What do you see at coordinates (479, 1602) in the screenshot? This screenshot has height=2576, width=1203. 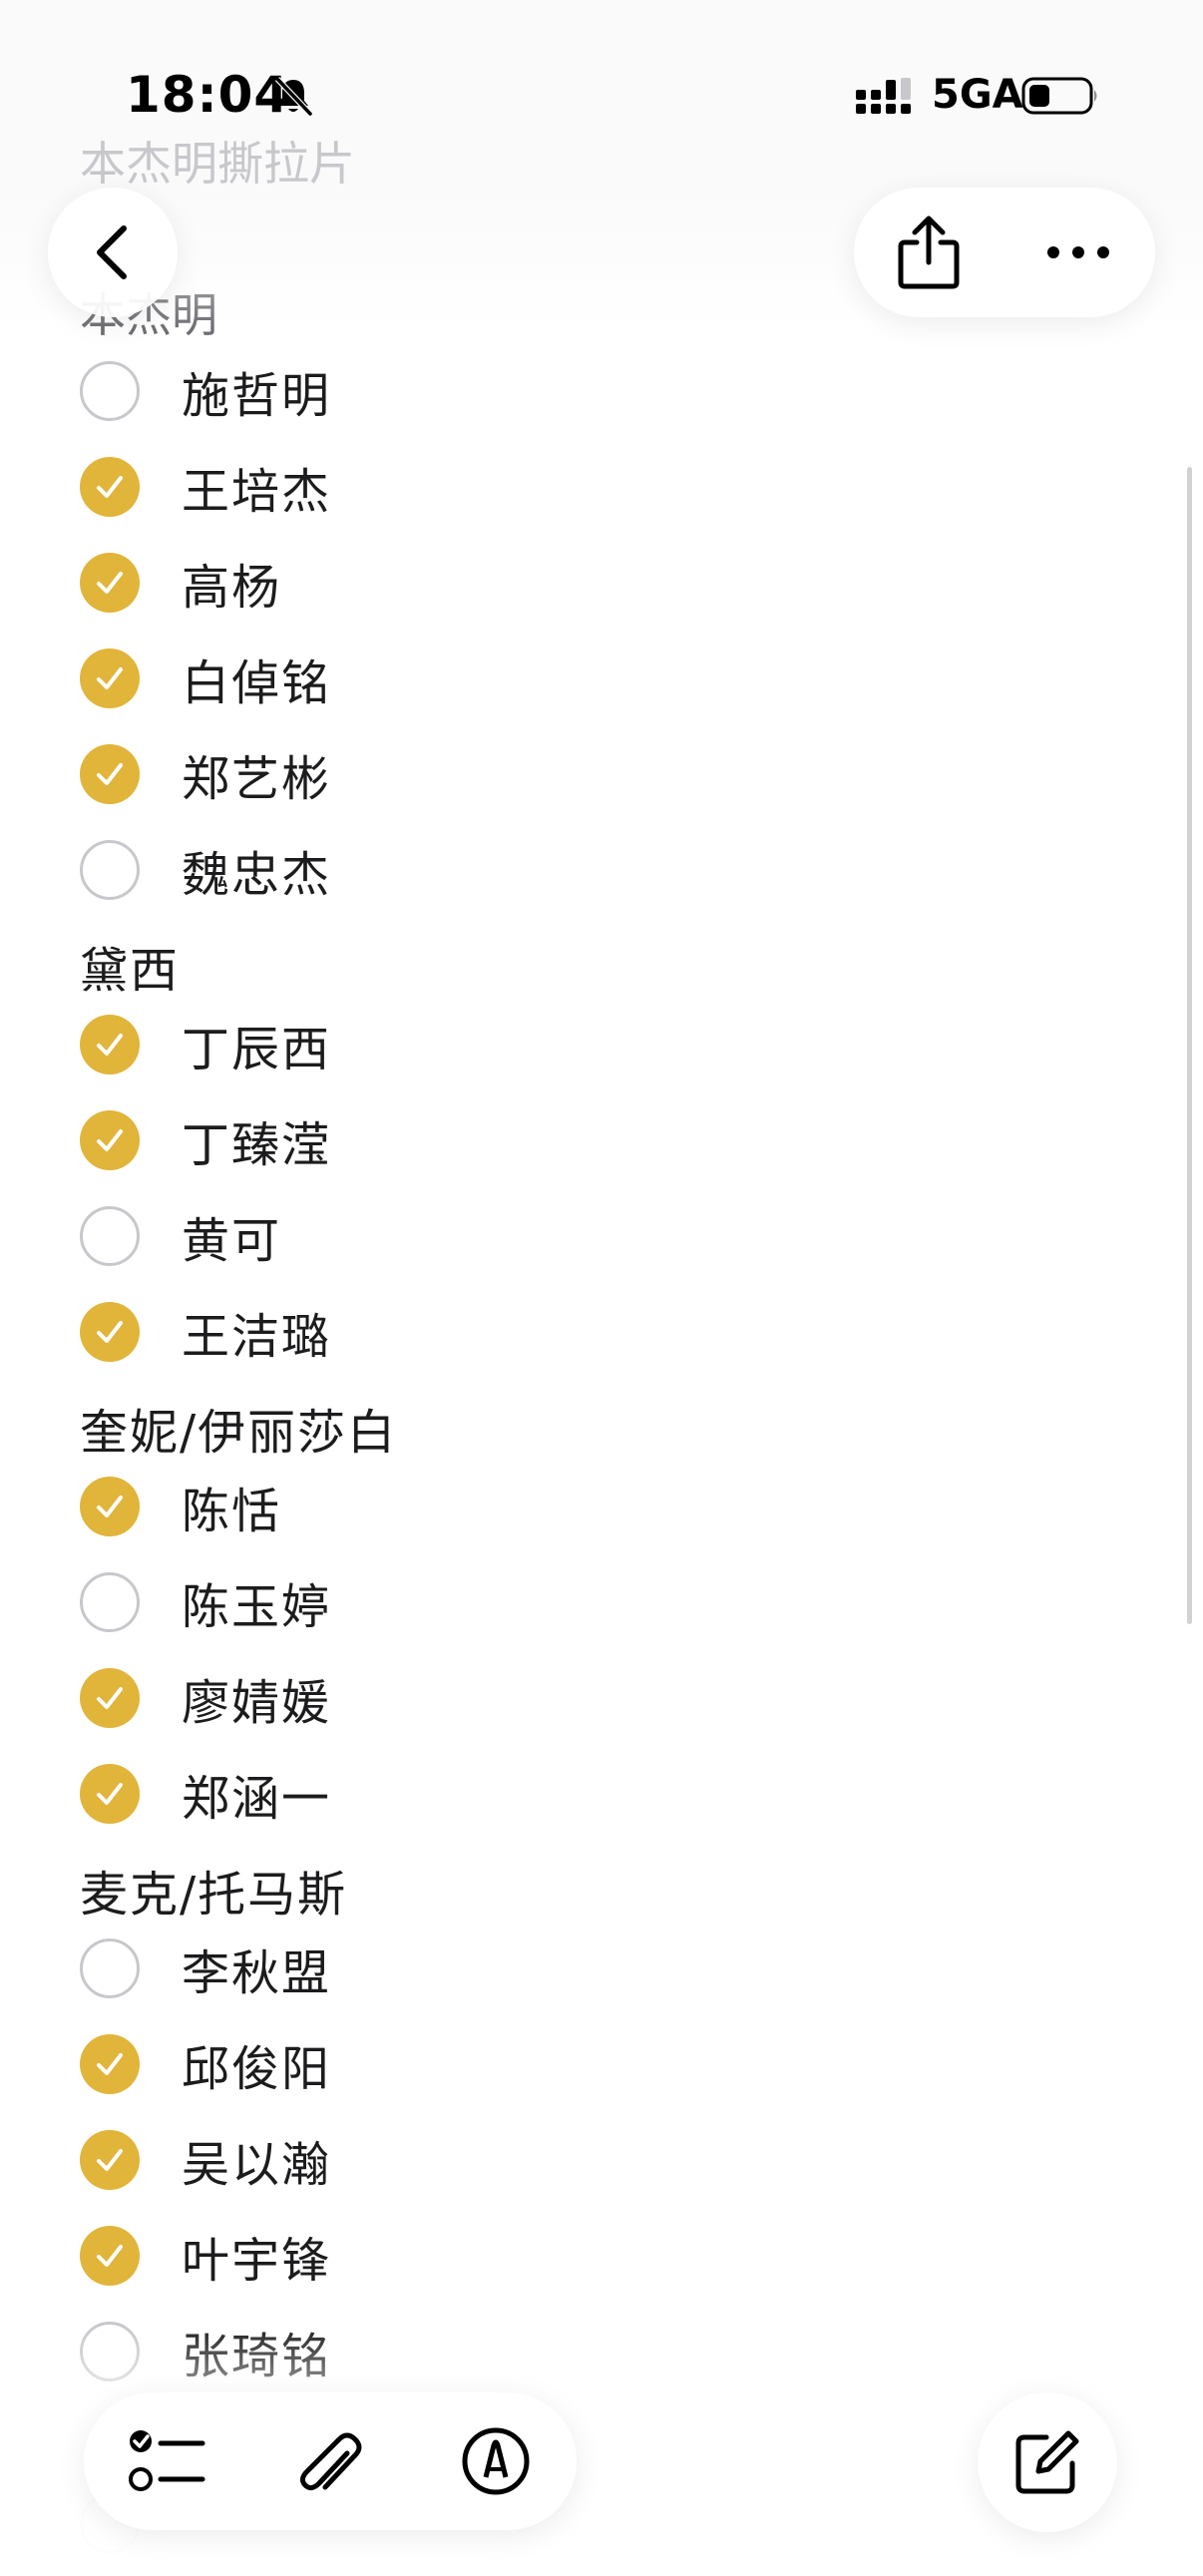 I see `checklist-item: 陈玉婷` at bounding box center [479, 1602].